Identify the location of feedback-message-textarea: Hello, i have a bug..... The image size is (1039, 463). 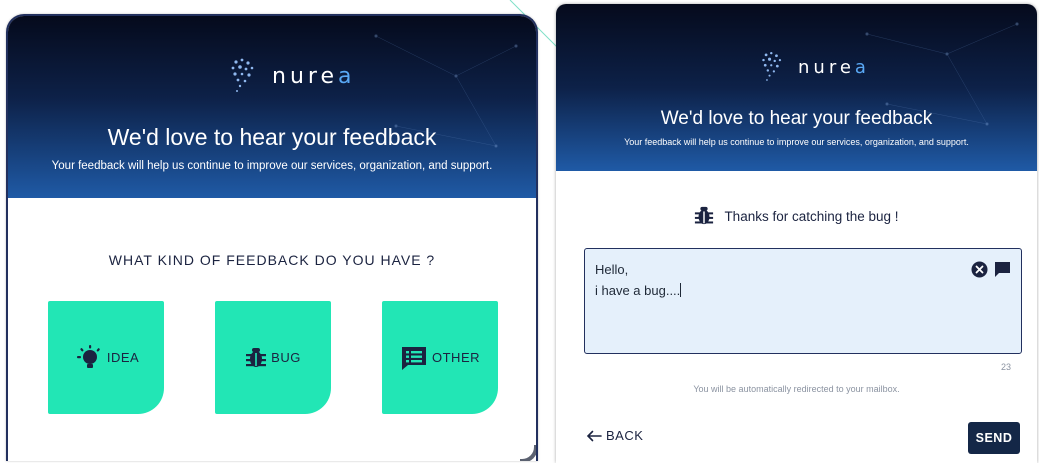
(803, 301).